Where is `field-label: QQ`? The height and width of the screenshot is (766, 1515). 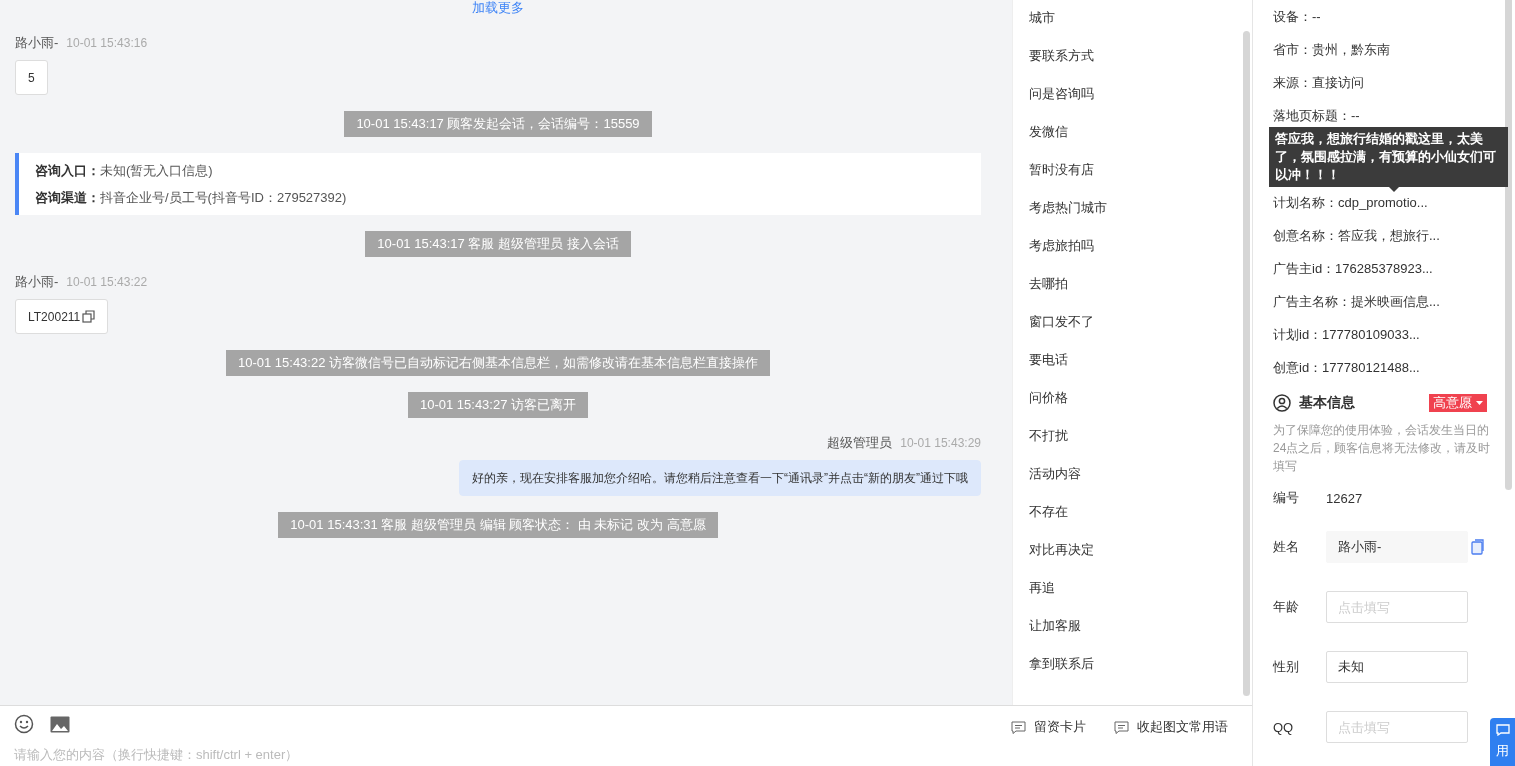
field-label: QQ is located at coordinates (1284, 727).